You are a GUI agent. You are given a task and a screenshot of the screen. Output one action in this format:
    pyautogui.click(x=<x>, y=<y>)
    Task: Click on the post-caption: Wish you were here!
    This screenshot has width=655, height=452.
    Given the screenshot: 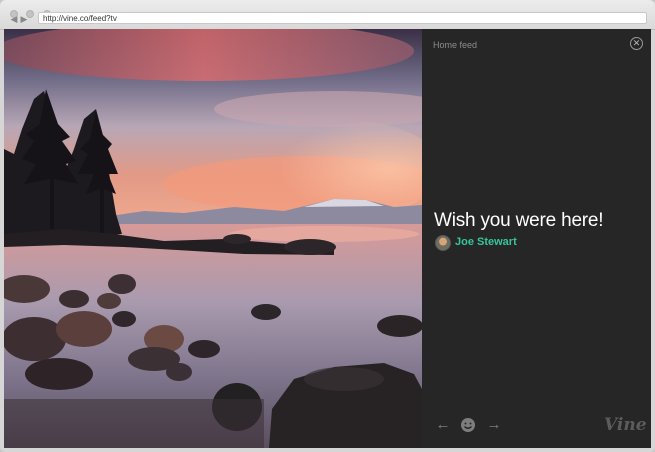 What is the action you would take?
    pyautogui.click(x=519, y=220)
    